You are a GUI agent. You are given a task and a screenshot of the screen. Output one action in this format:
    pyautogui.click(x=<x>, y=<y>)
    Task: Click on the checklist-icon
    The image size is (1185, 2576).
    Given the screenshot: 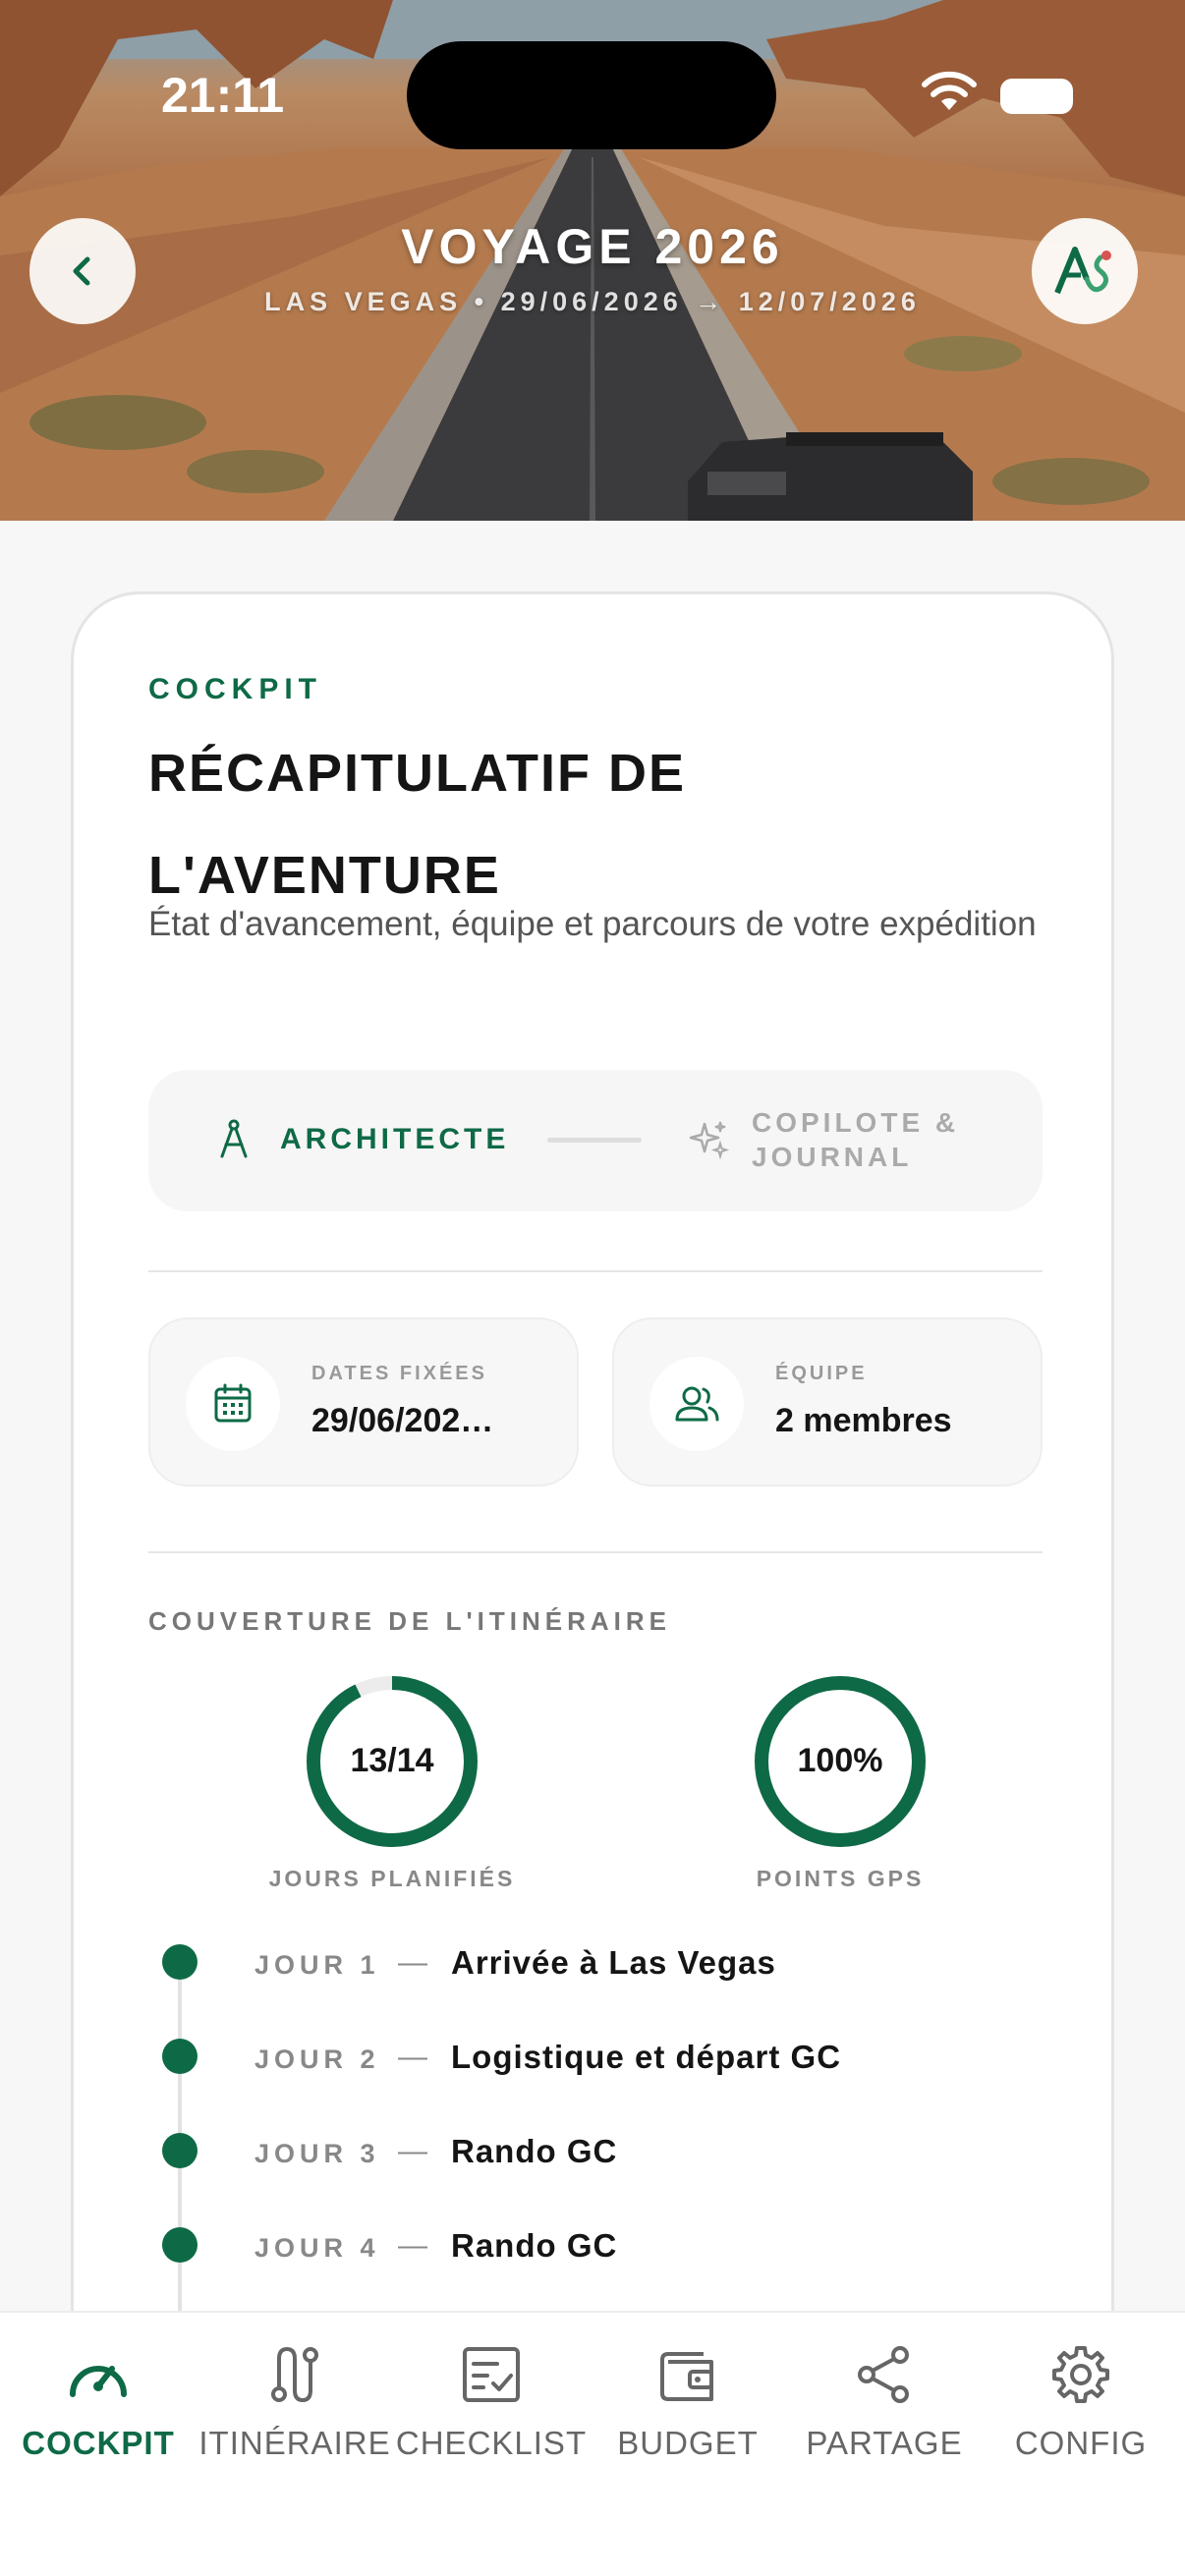 What is the action you would take?
    pyautogui.click(x=492, y=2374)
    